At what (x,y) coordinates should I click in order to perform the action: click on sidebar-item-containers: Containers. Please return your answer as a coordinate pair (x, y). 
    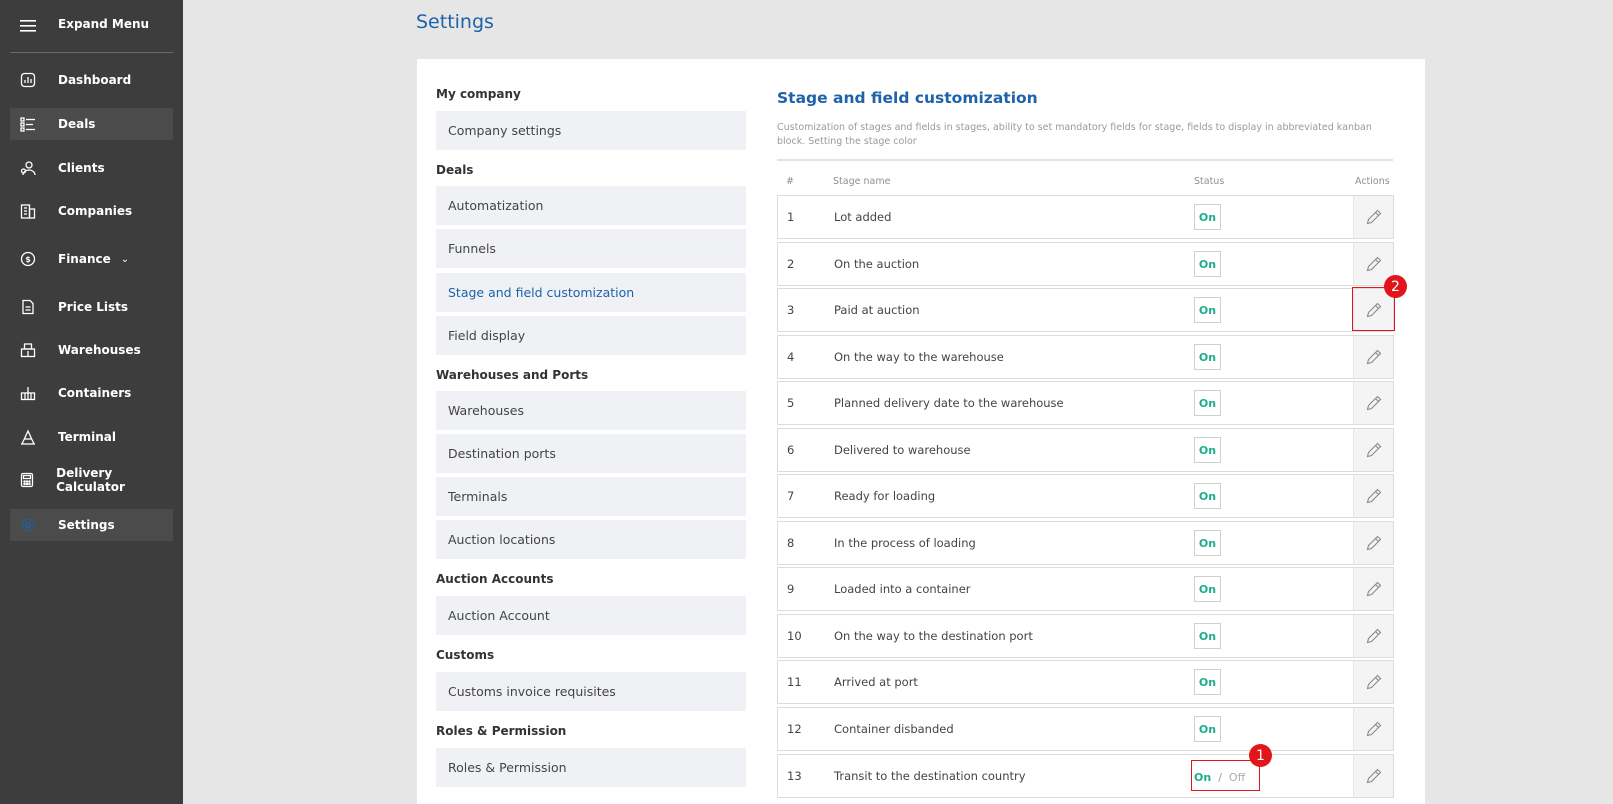
    Looking at the image, I should click on (91, 393).